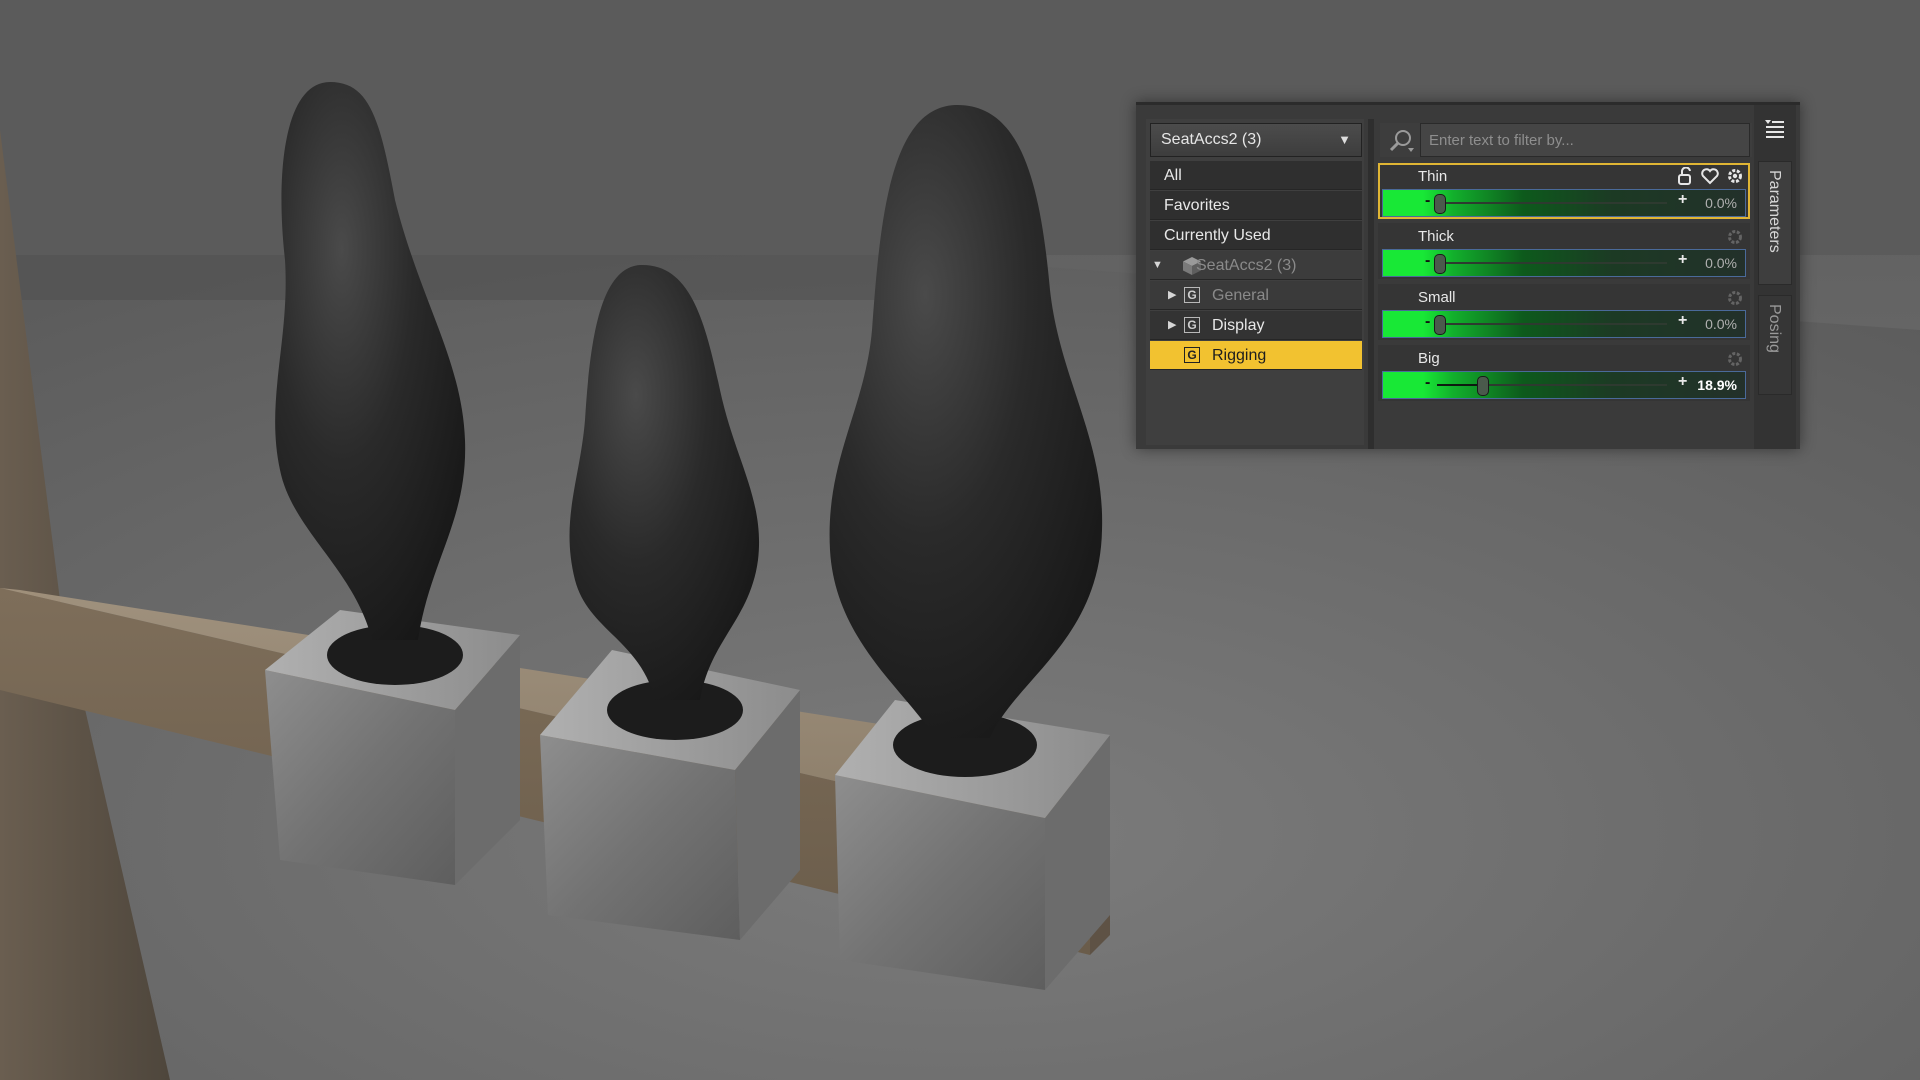 Image resolution: width=1920 pixels, height=1080 pixels. I want to click on filter-bar, so click(1566, 140).